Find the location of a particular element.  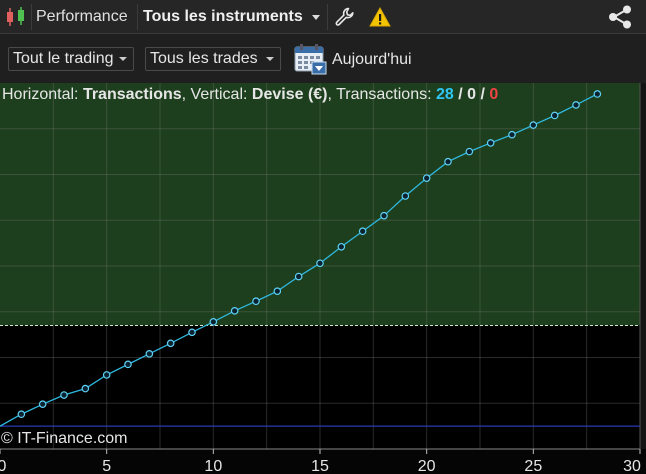

calendar-icon is located at coordinates (310, 59).